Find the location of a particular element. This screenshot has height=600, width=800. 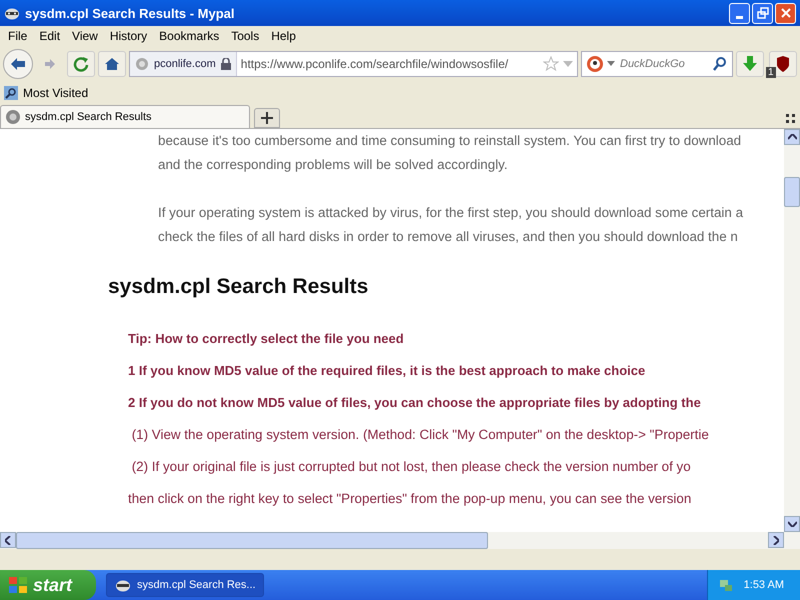

restore-button is located at coordinates (762, 13).